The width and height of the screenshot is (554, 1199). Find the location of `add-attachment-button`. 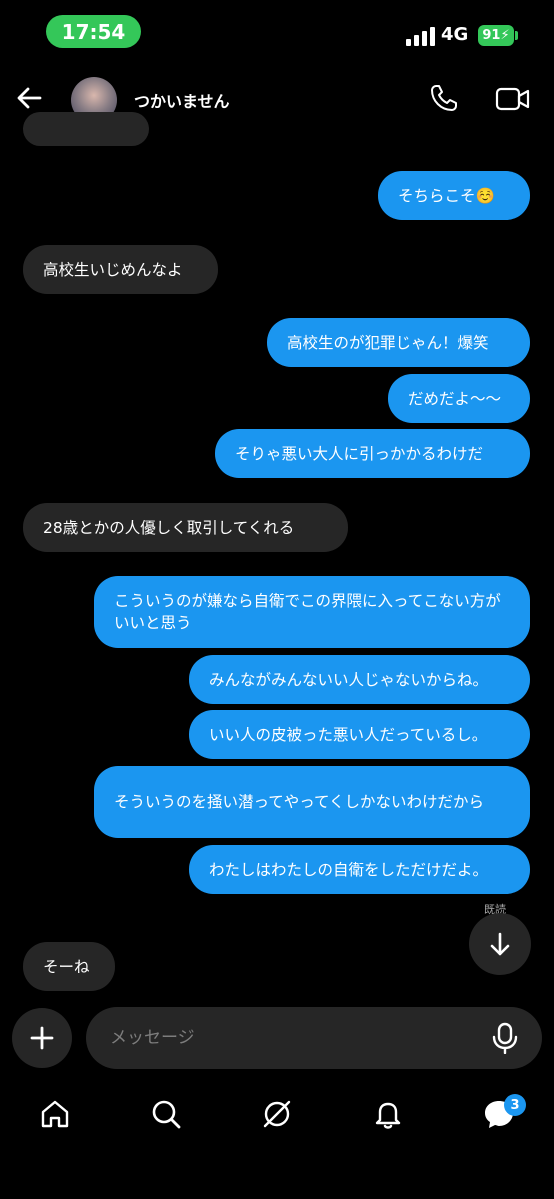

add-attachment-button is located at coordinates (42, 1038).